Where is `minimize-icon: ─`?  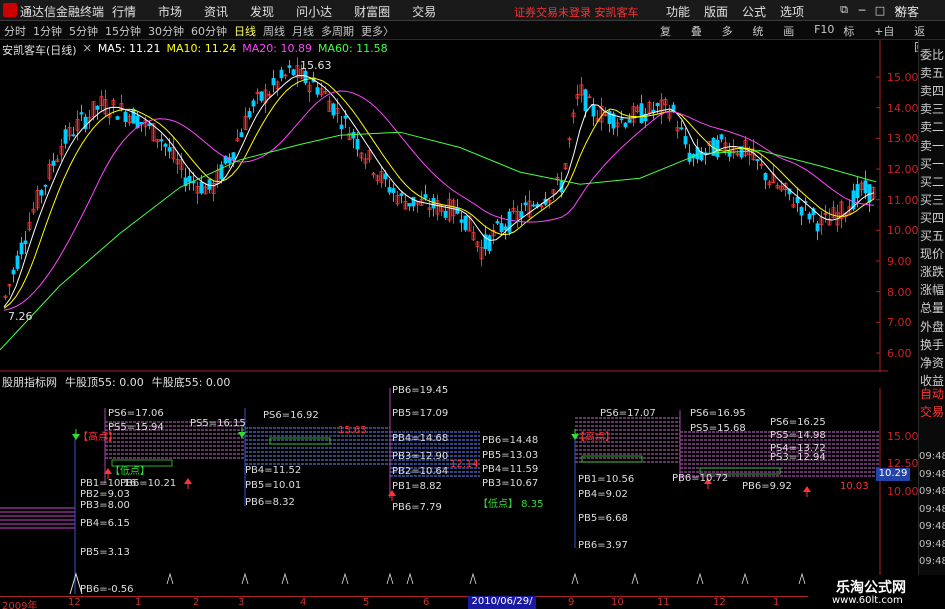 minimize-icon: ─ is located at coordinates (862, 10).